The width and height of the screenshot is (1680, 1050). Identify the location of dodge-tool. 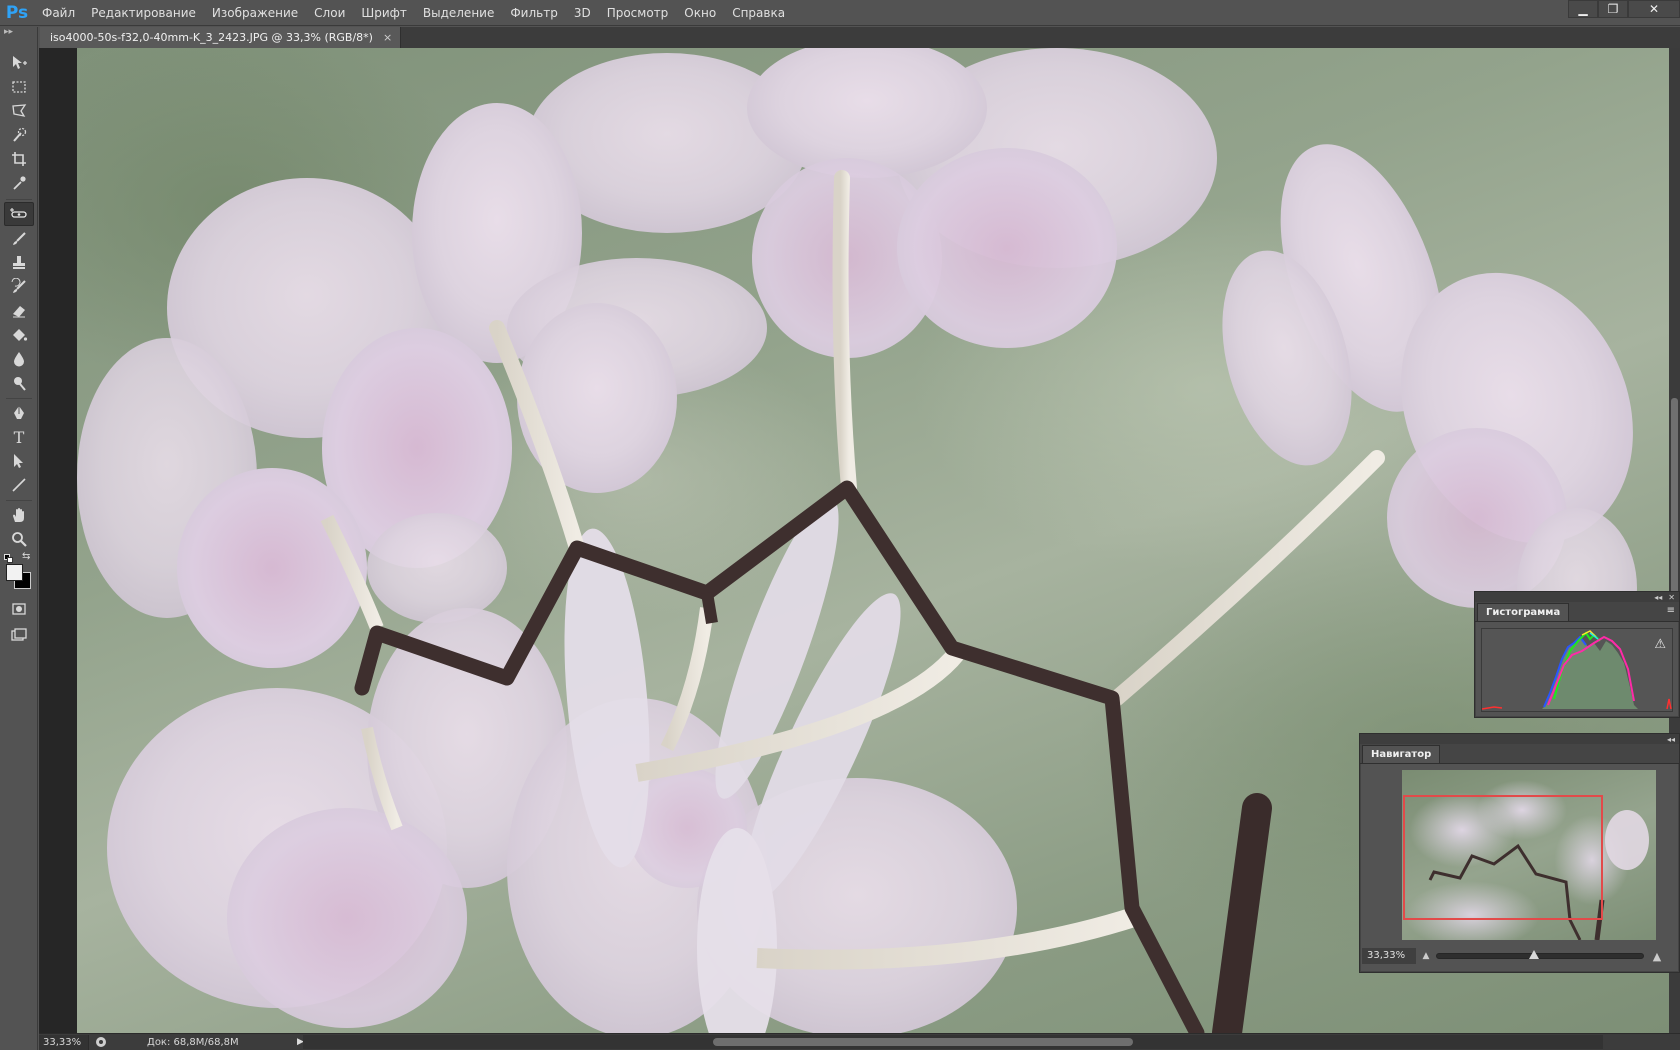
(19, 383).